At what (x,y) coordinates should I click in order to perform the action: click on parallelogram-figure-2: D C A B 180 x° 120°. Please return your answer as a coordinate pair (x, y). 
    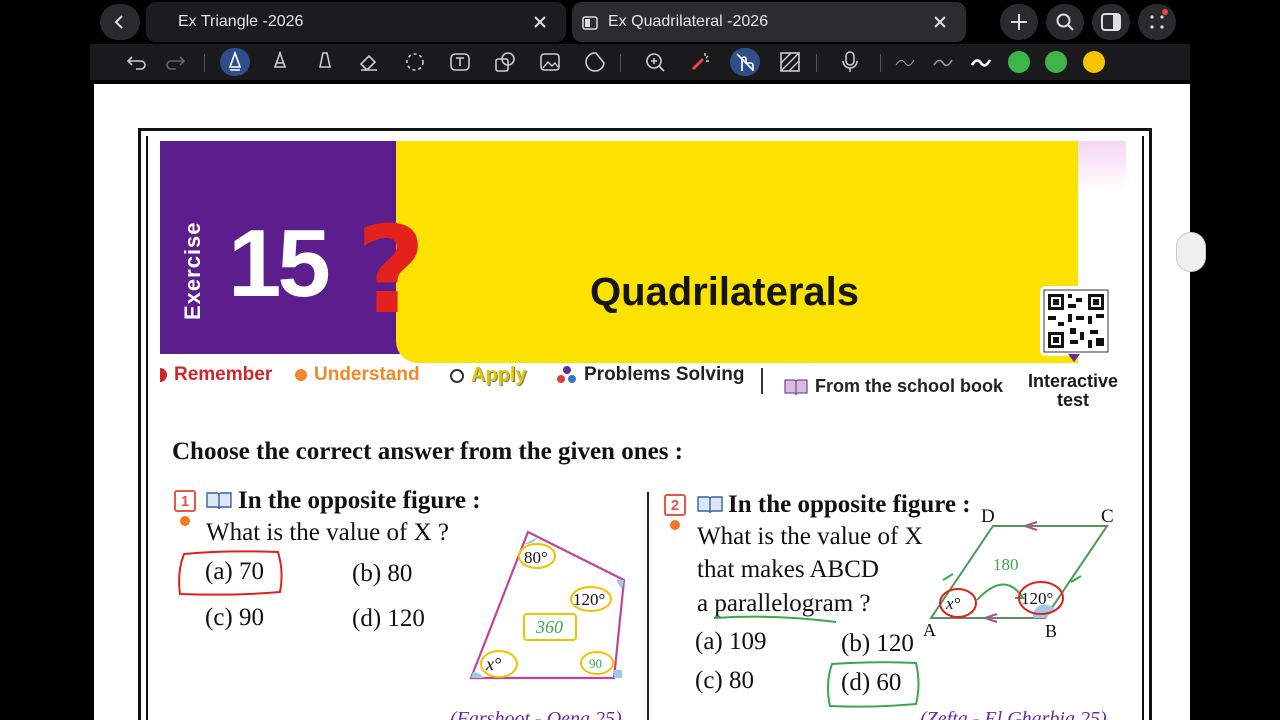
    Looking at the image, I should click on (1018, 573).